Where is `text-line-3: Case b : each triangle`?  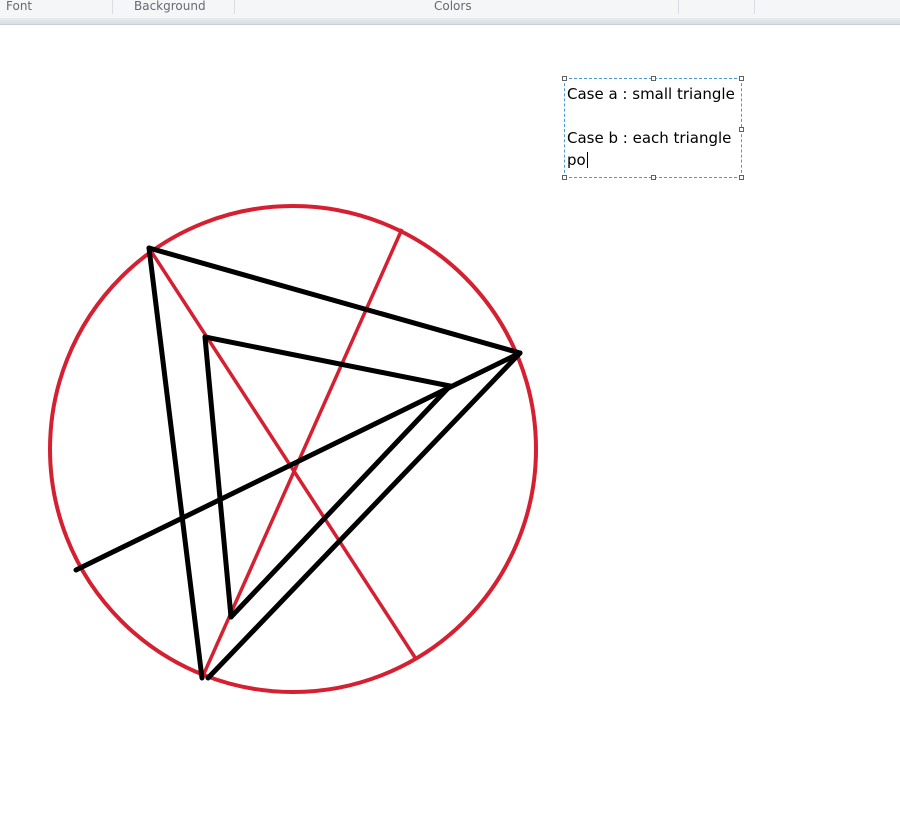 text-line-3: Case b : each triangle is located at coordinates (649, 138).